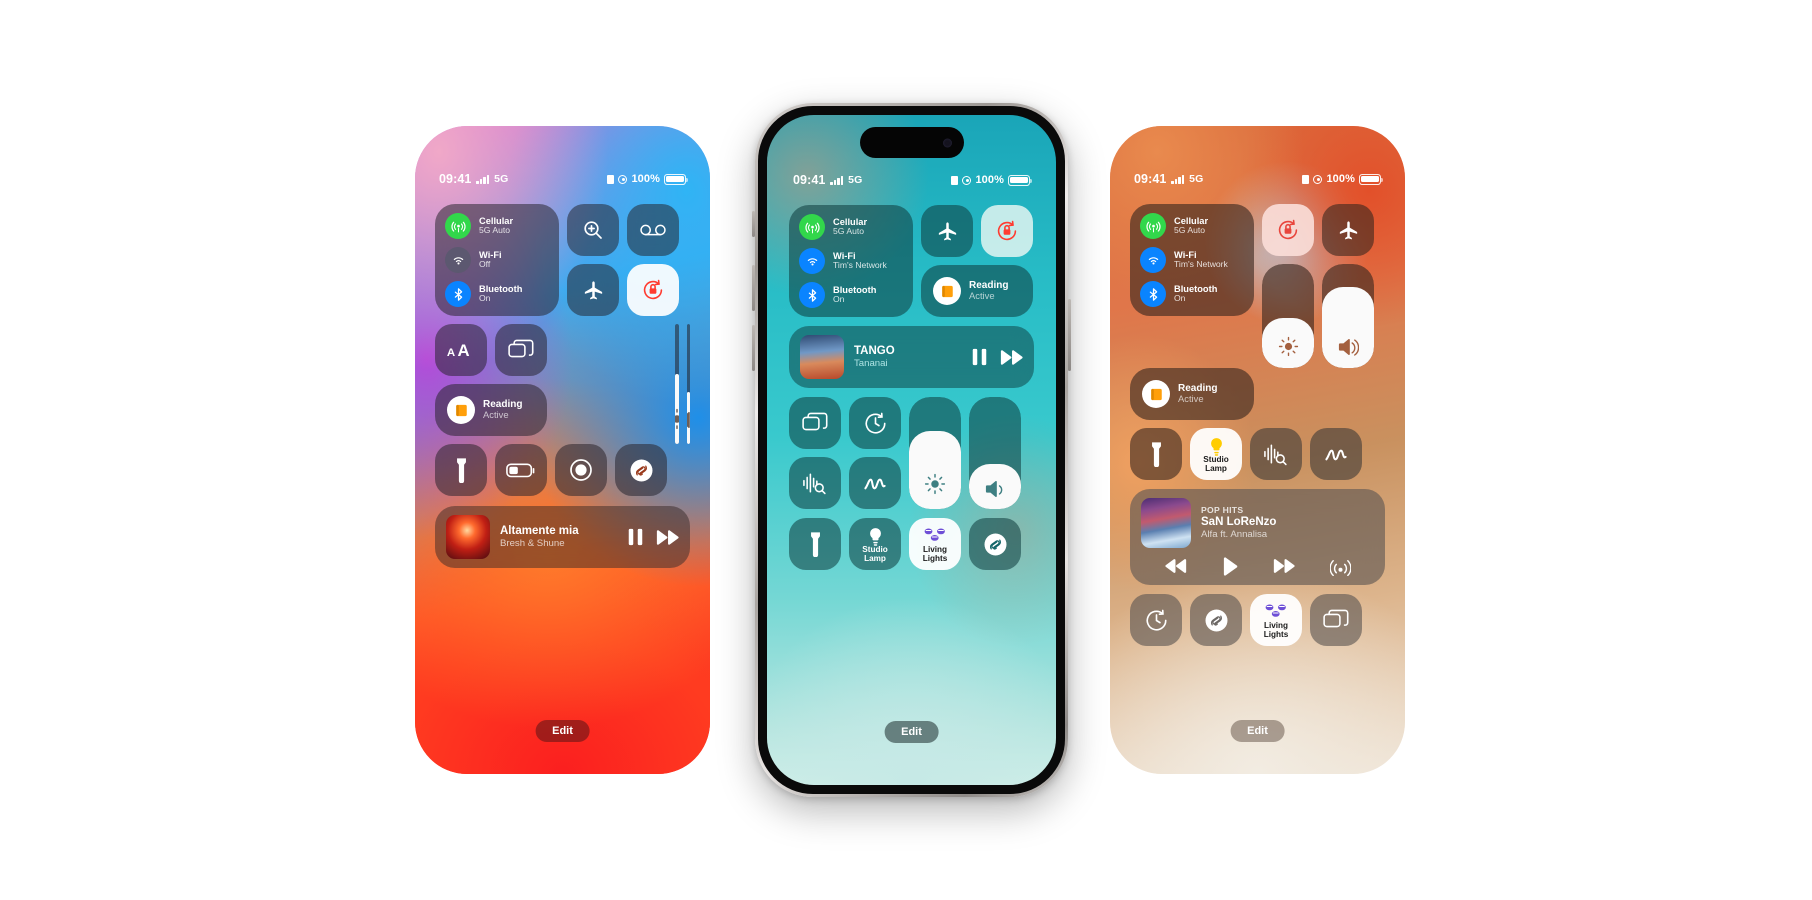 This screenshot has width=1812, height=900. I want to click on living-lights-label: Living Lights, so click(935, 553).